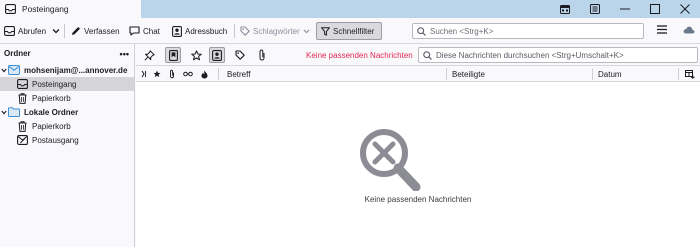  What do you see at coordinates (325, 31) in the screenshot?
I see `filter-funnel-icon` at bounding box center [325, 31].